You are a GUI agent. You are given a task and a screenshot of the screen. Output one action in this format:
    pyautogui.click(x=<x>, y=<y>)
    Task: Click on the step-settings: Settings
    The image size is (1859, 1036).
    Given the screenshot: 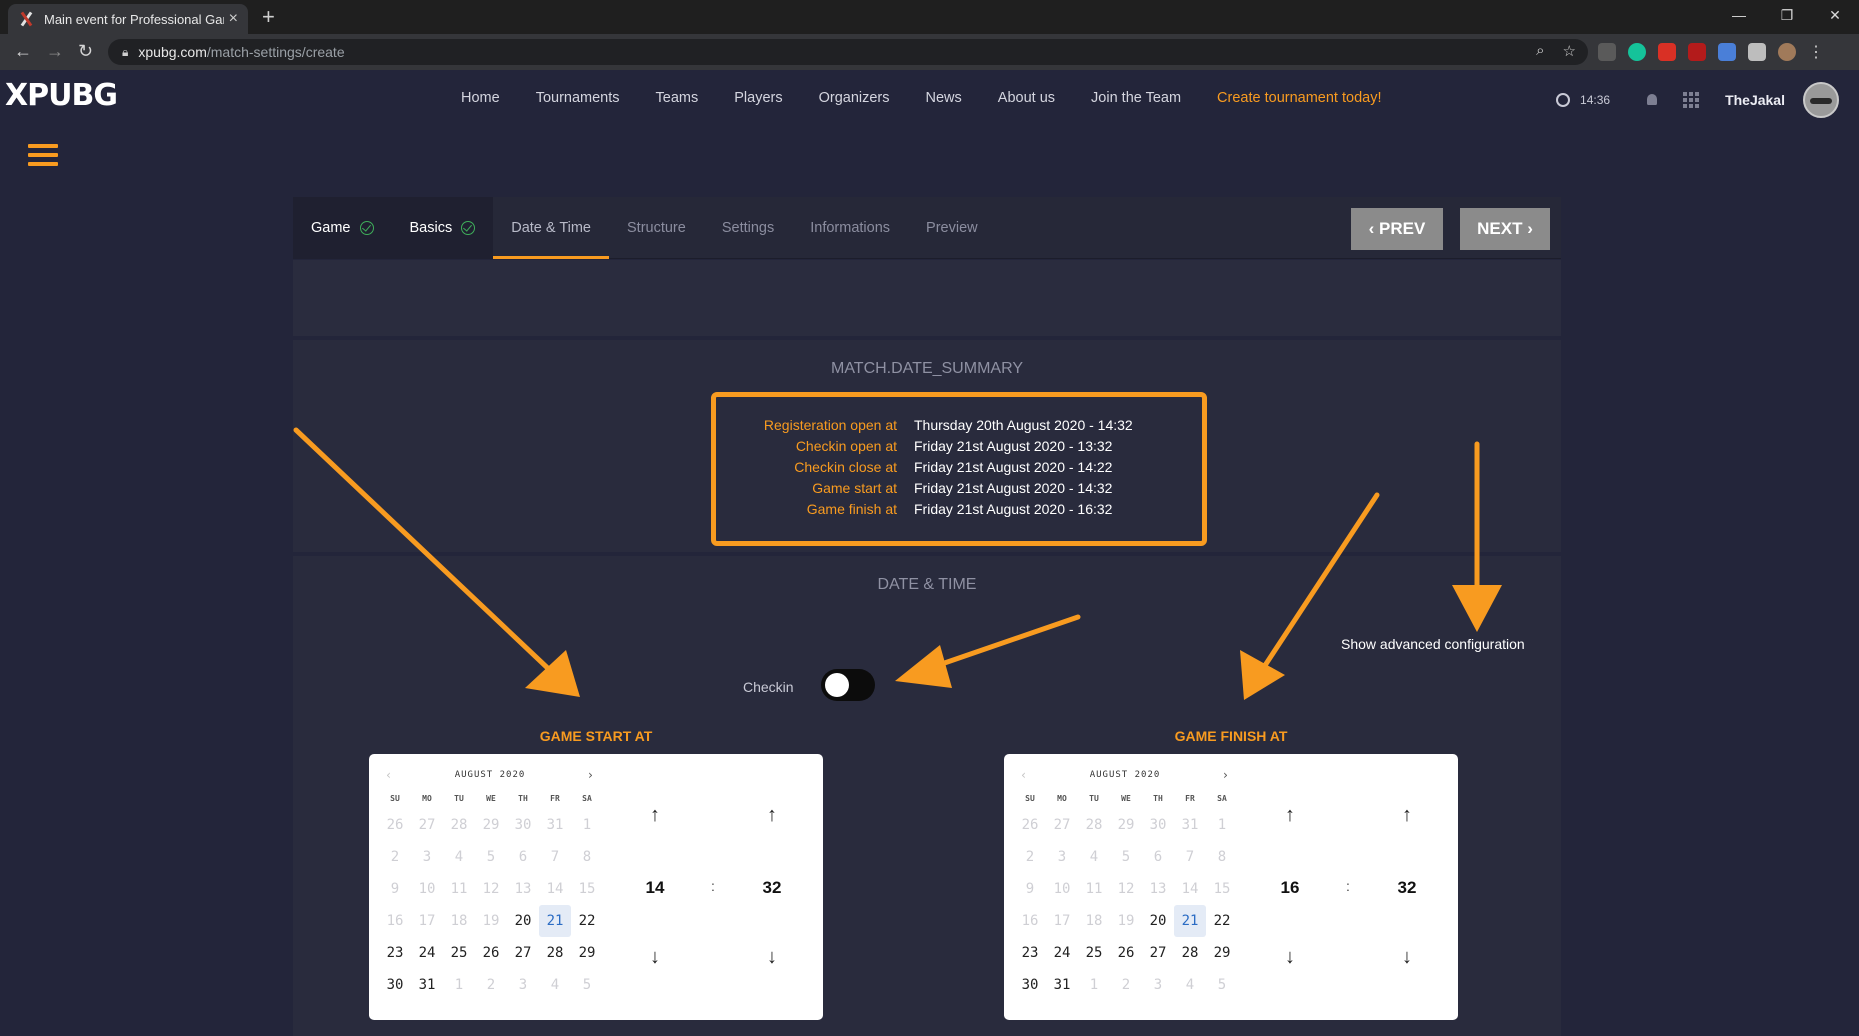 What is the action you would take?
    pyautogui.click(x=748, y=228)
    